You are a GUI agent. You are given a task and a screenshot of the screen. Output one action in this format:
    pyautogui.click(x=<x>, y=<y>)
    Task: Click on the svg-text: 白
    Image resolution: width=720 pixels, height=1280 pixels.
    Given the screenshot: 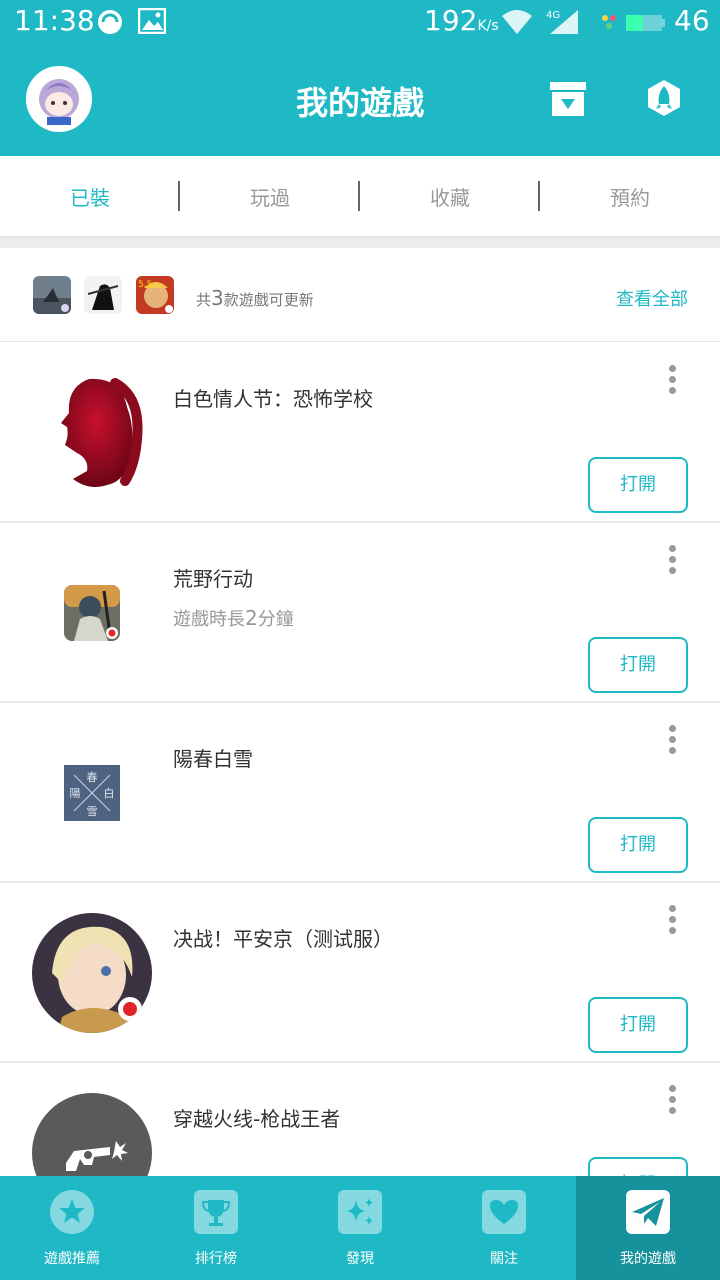 What is the action you would take?
    pyautogui.click(x=109, y=793)
    